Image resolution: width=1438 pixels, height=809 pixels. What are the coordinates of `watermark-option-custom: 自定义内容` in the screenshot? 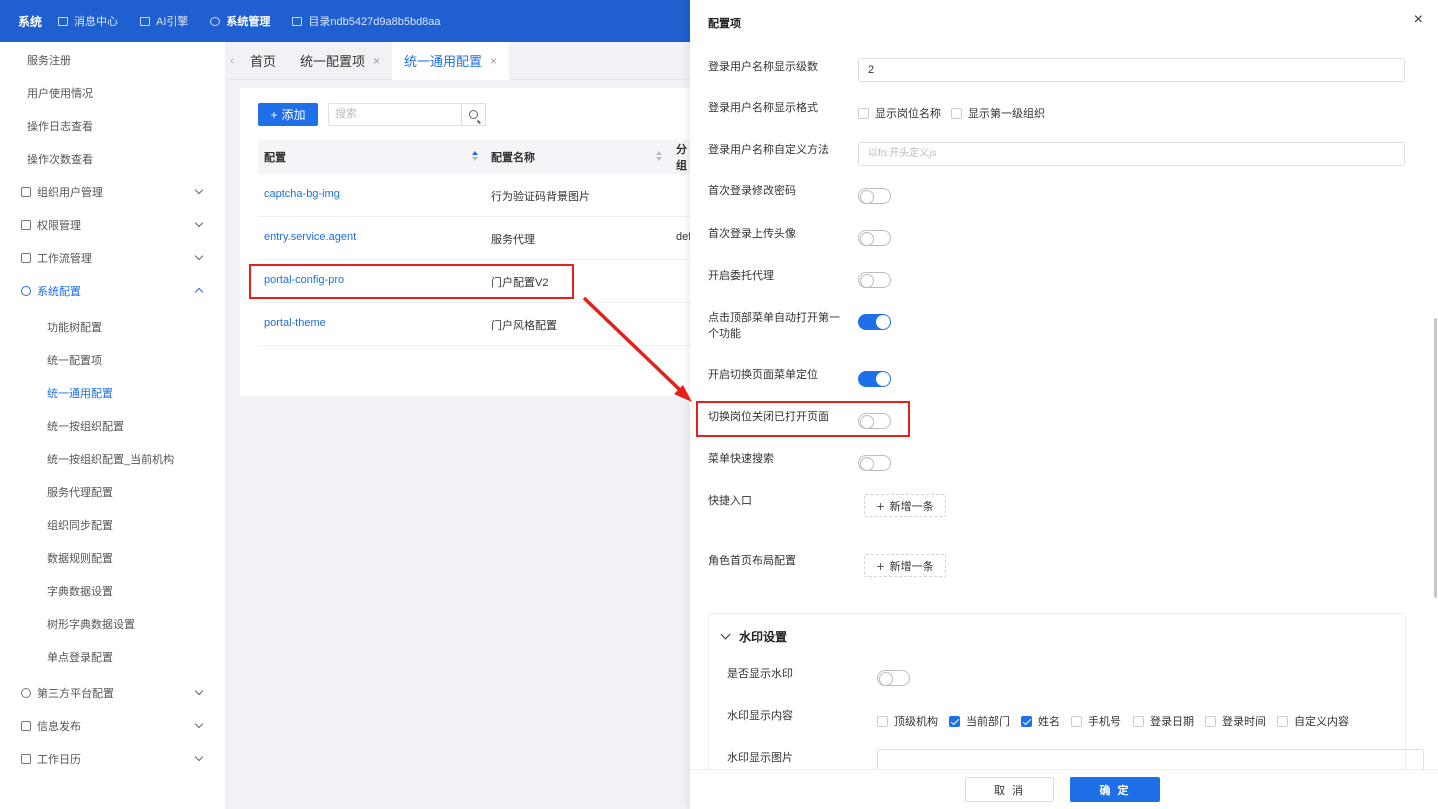 It's located at (1313, 721).